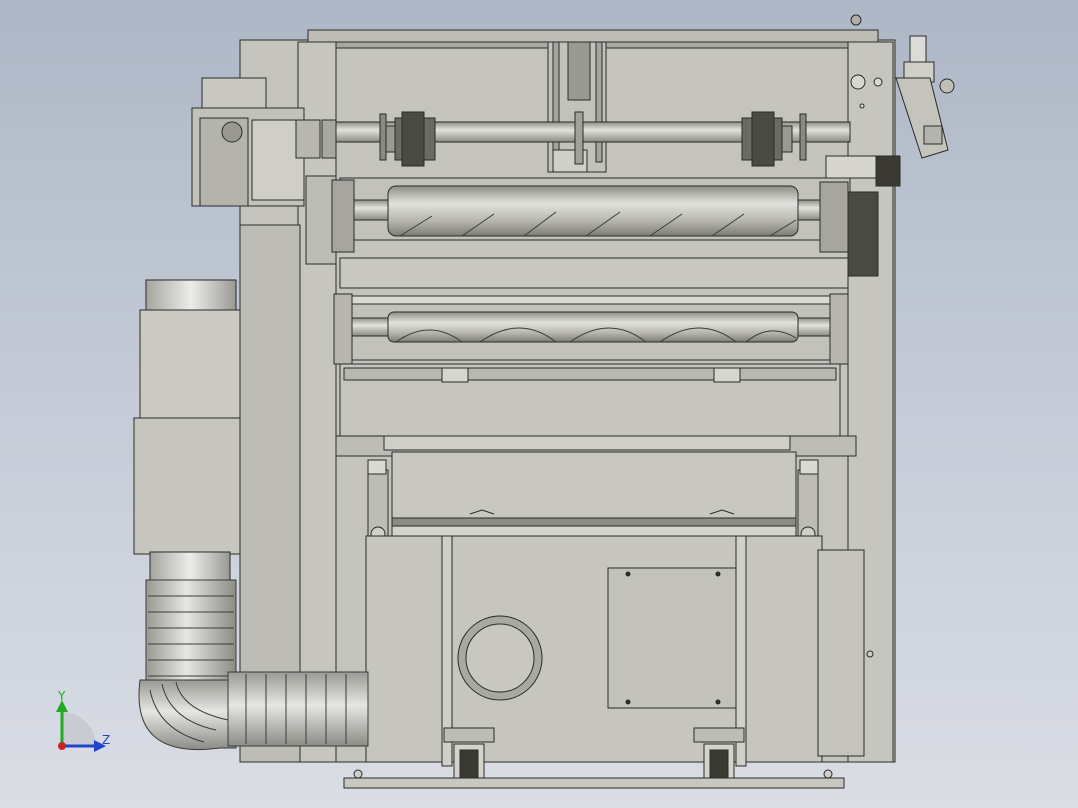 Image resolution: width=1078 pixels, height=808 pixels. What do you see at coordinates (594, 486) in the screenshot?
I see `feed-tray` at bounding box center [594, 486].